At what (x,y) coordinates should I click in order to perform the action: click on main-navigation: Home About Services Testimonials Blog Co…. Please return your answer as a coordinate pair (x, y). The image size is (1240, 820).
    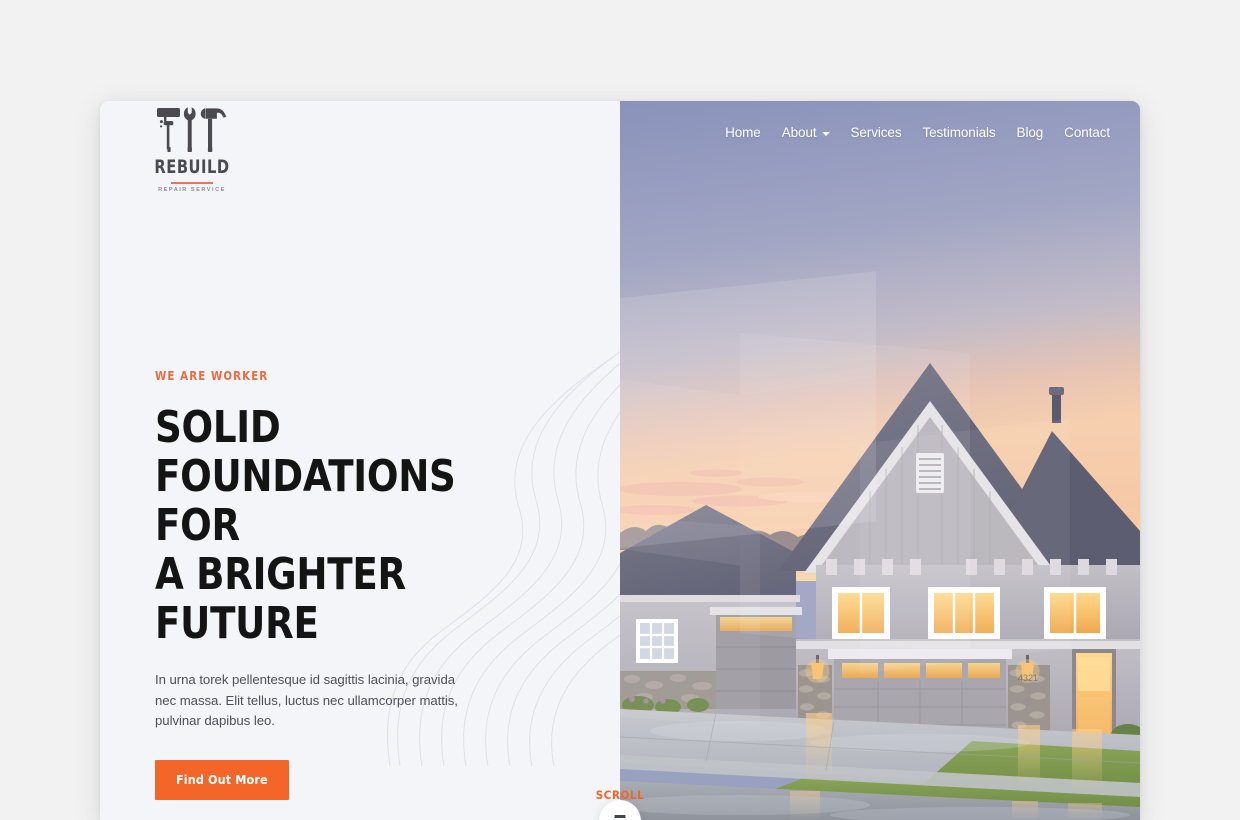
    Looking at the image, I should click on (917, 132).